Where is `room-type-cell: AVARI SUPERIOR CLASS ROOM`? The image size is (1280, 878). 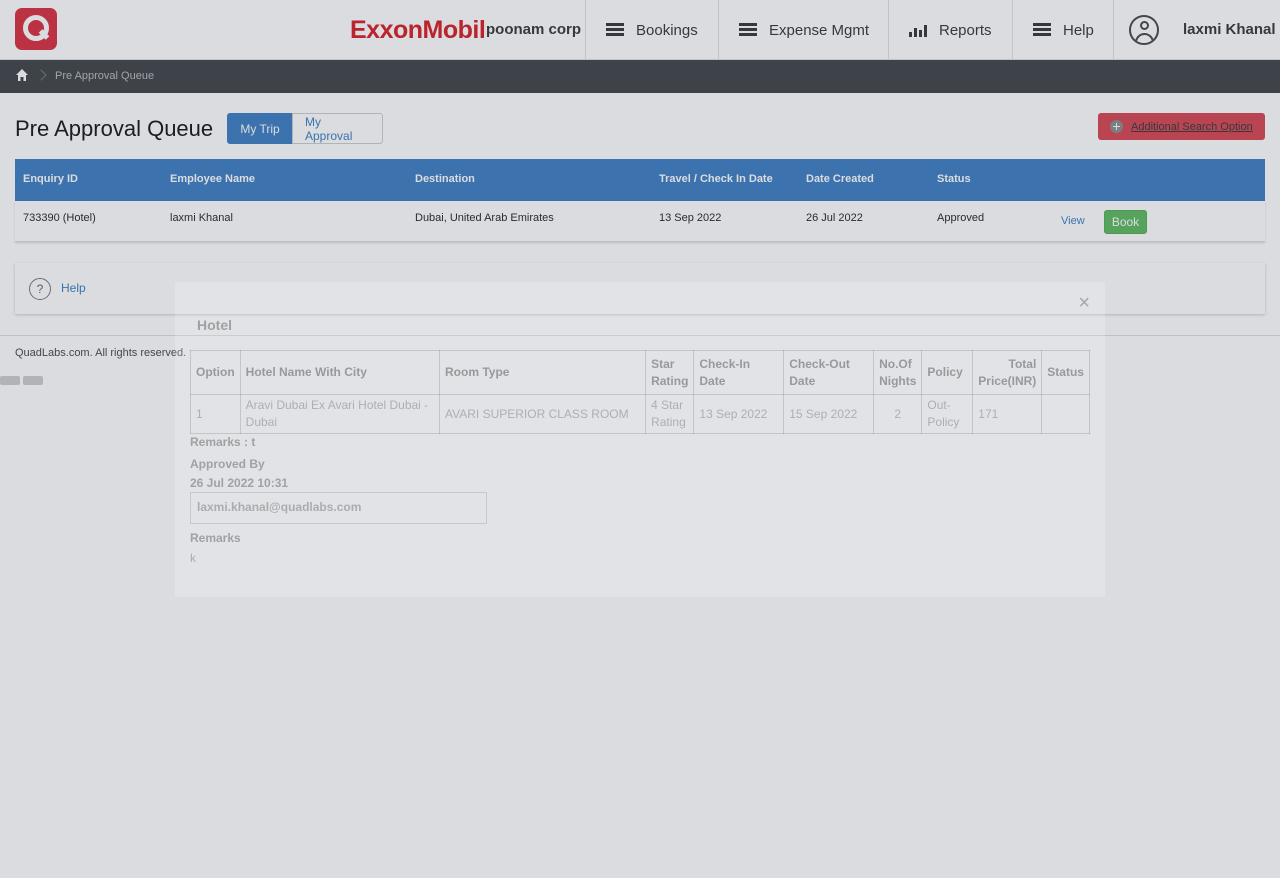 room-type-cell: AVARI SUPERIOR CLASS ROOM is located at coordinates (543, 414).